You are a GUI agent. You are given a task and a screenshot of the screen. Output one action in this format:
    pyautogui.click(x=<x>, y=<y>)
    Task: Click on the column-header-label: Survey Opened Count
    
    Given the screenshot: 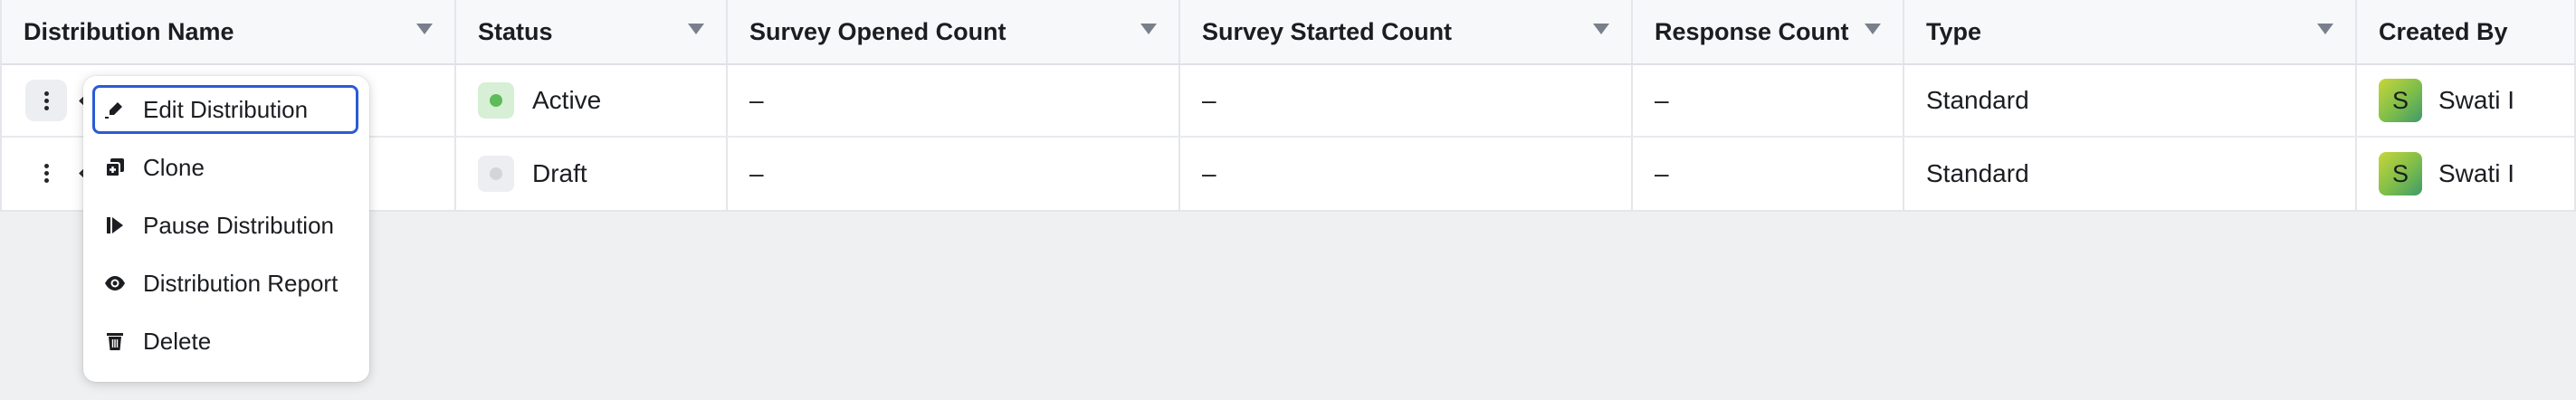 What is the action you would take?
    pyautogui.click(x=878, y=31)
    